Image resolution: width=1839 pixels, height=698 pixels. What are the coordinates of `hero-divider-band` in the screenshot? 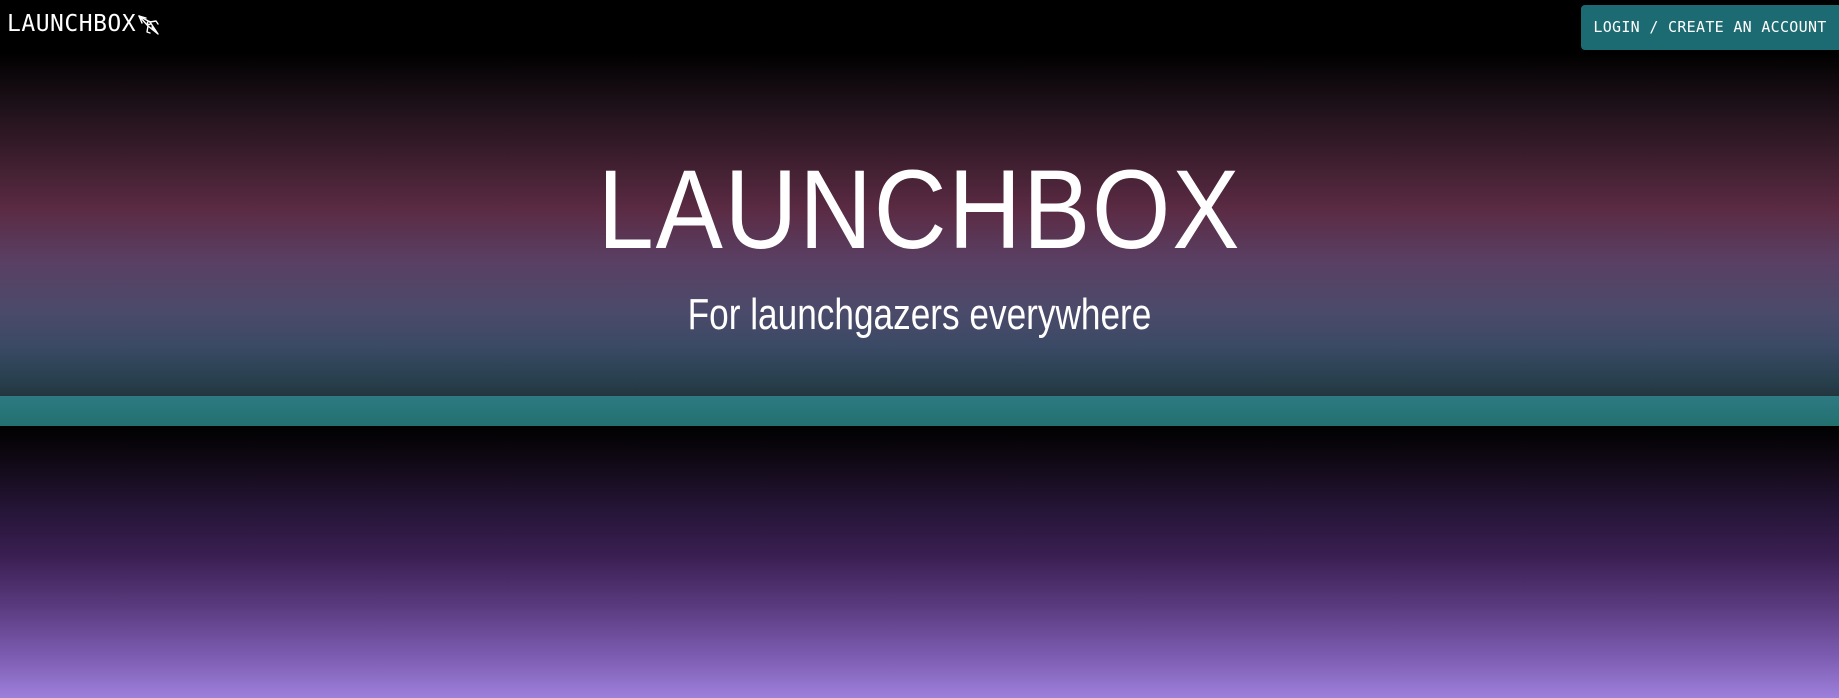 It's located at (919, 411).